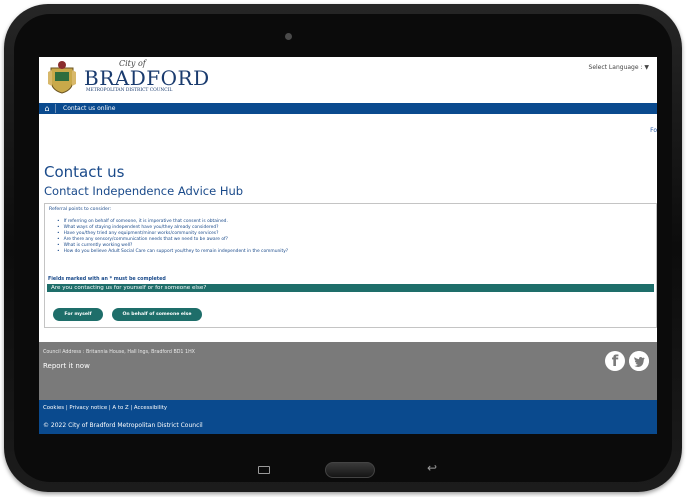 The width and height of the screenshot is (687, 497). What do you see at coordinates (157, 314) in the screenshot?
I see `on-behalf-button: On behalf of someone else` at bounding box center [157, 314].